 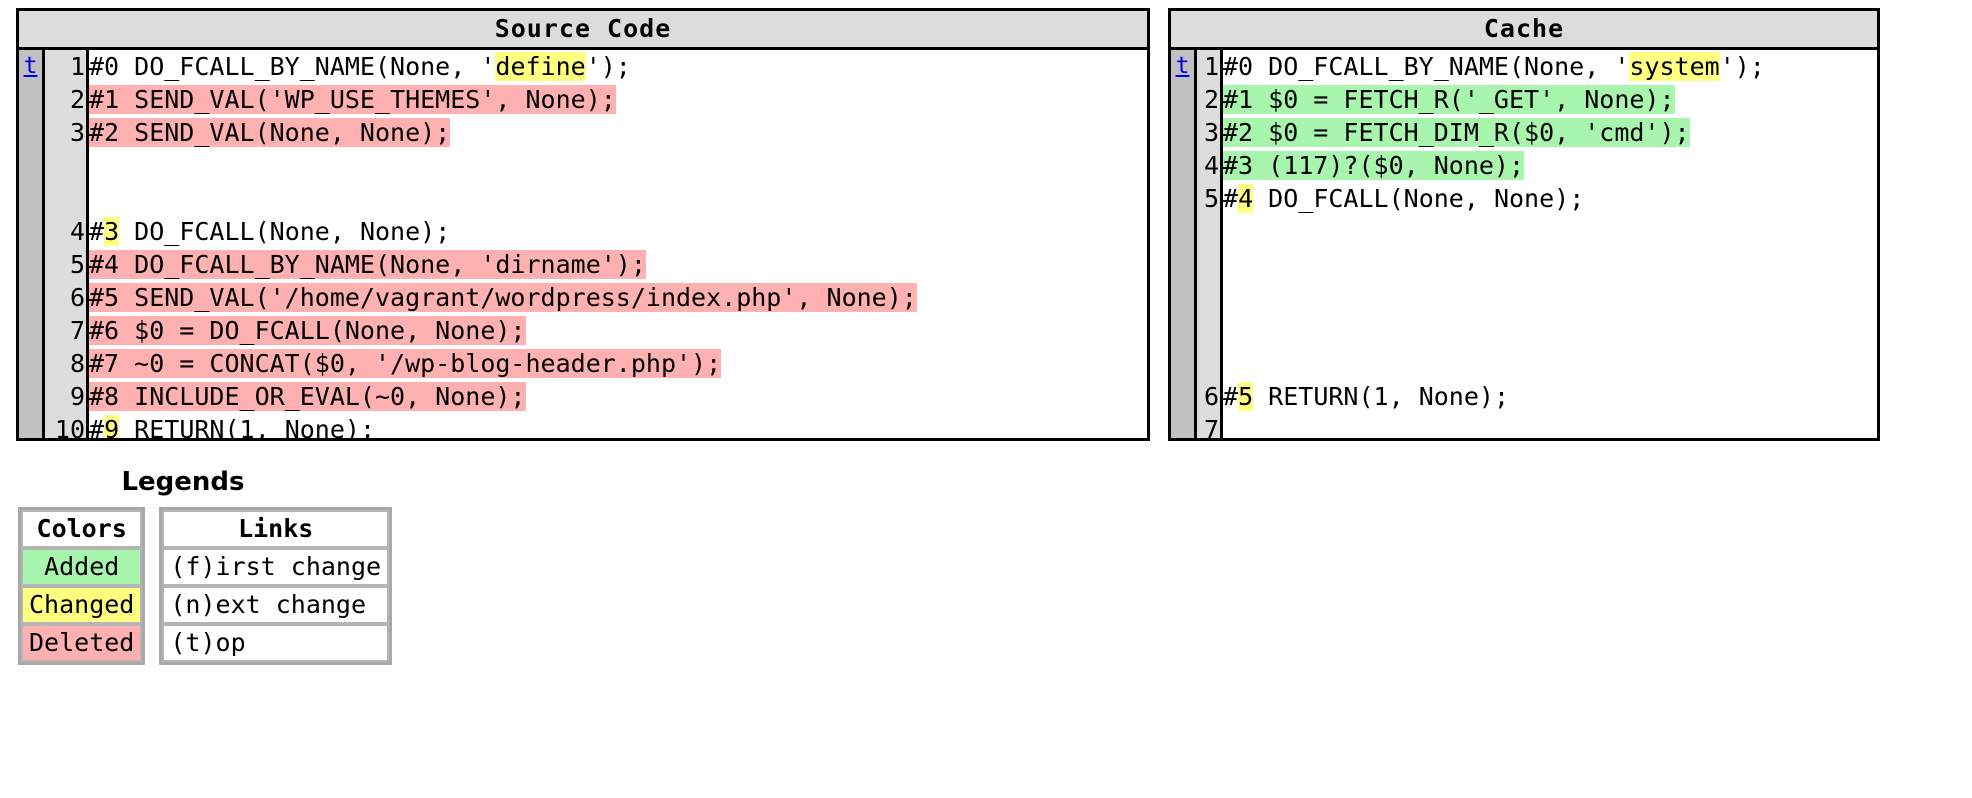 I want to click on top-link-source-code: t, so click(x=31, y=66).